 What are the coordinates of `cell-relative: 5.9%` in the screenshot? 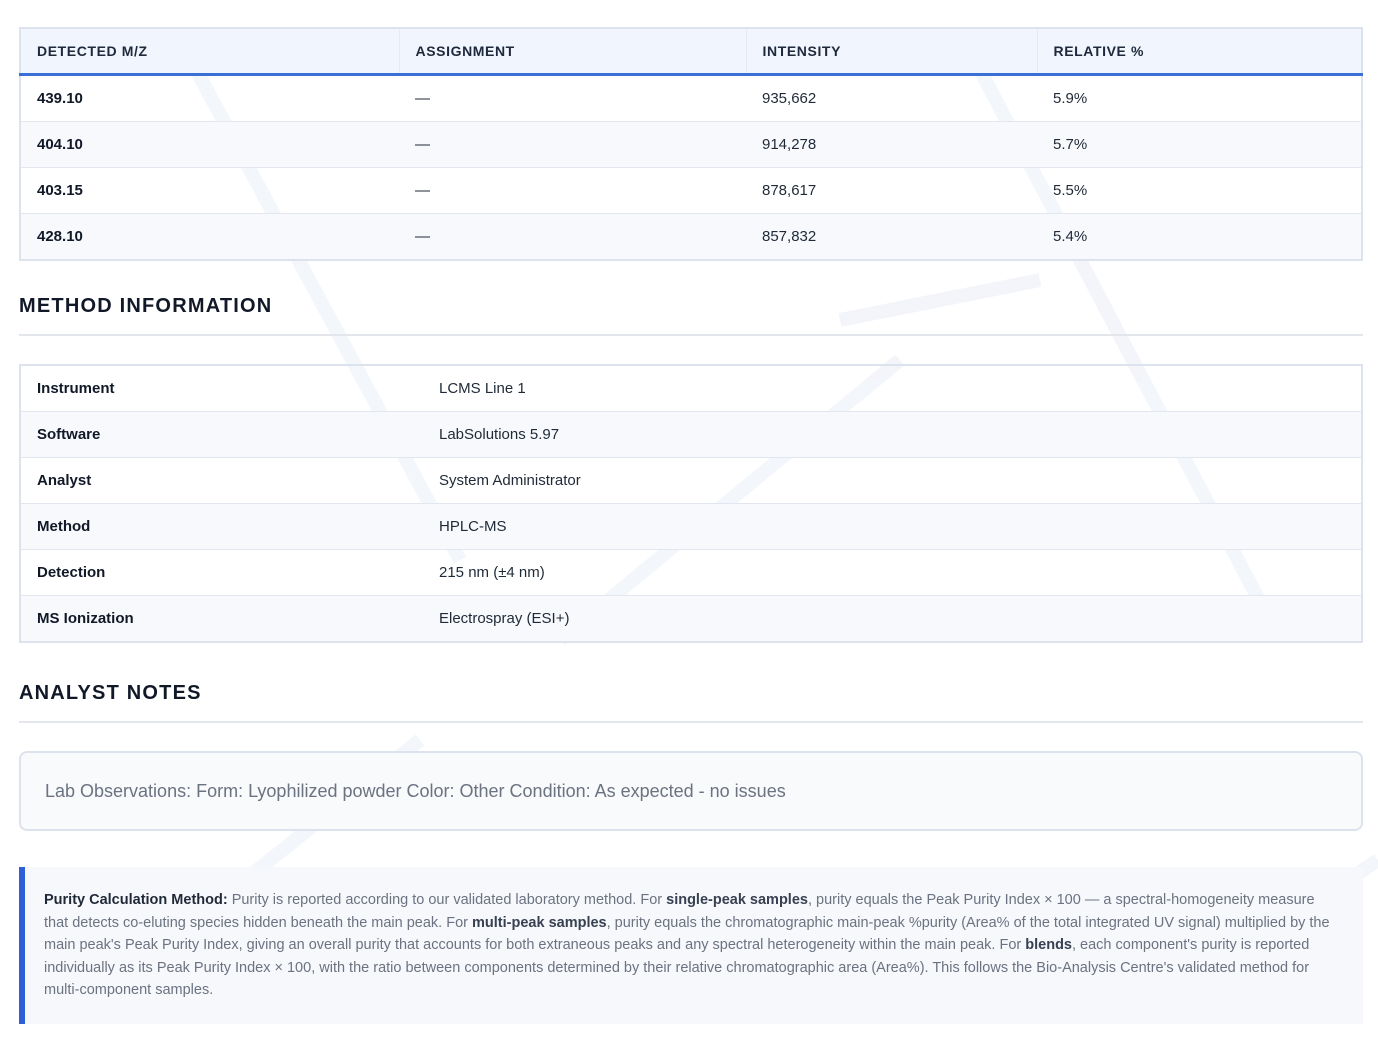 It's located at (1199, 98).